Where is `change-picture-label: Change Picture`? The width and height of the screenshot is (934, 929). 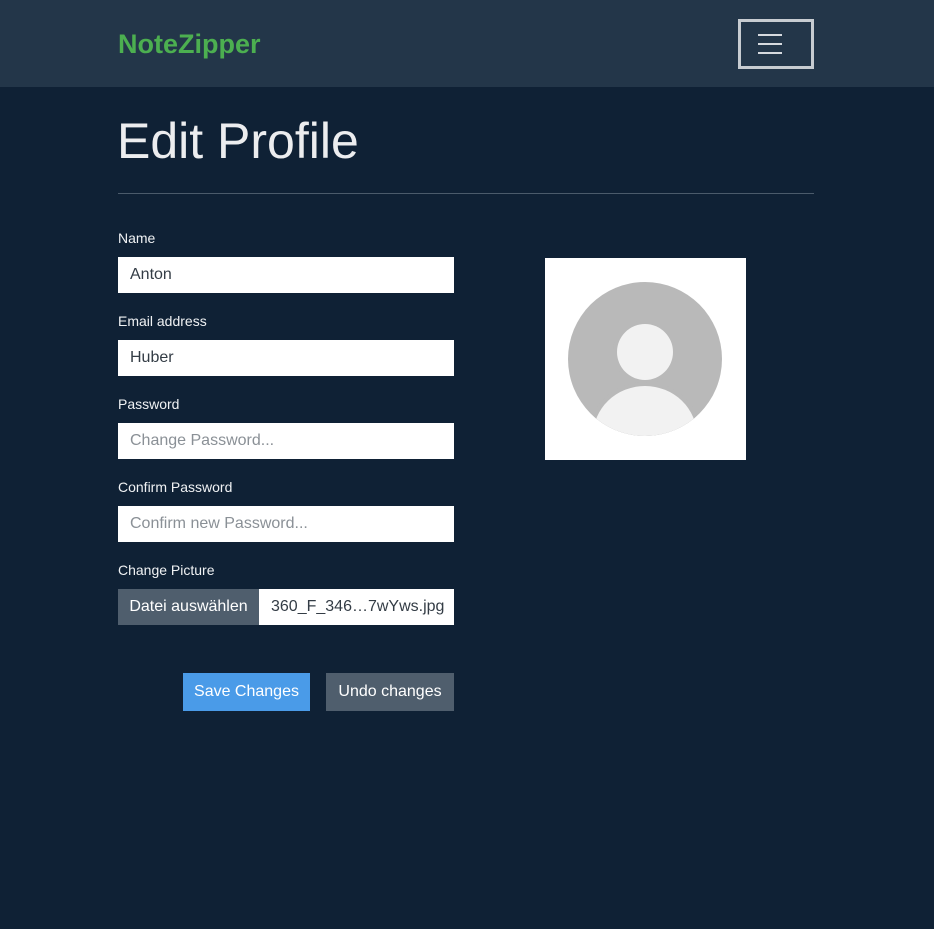 change-picture-label: Change Picture is located at coordinates (166, 570).